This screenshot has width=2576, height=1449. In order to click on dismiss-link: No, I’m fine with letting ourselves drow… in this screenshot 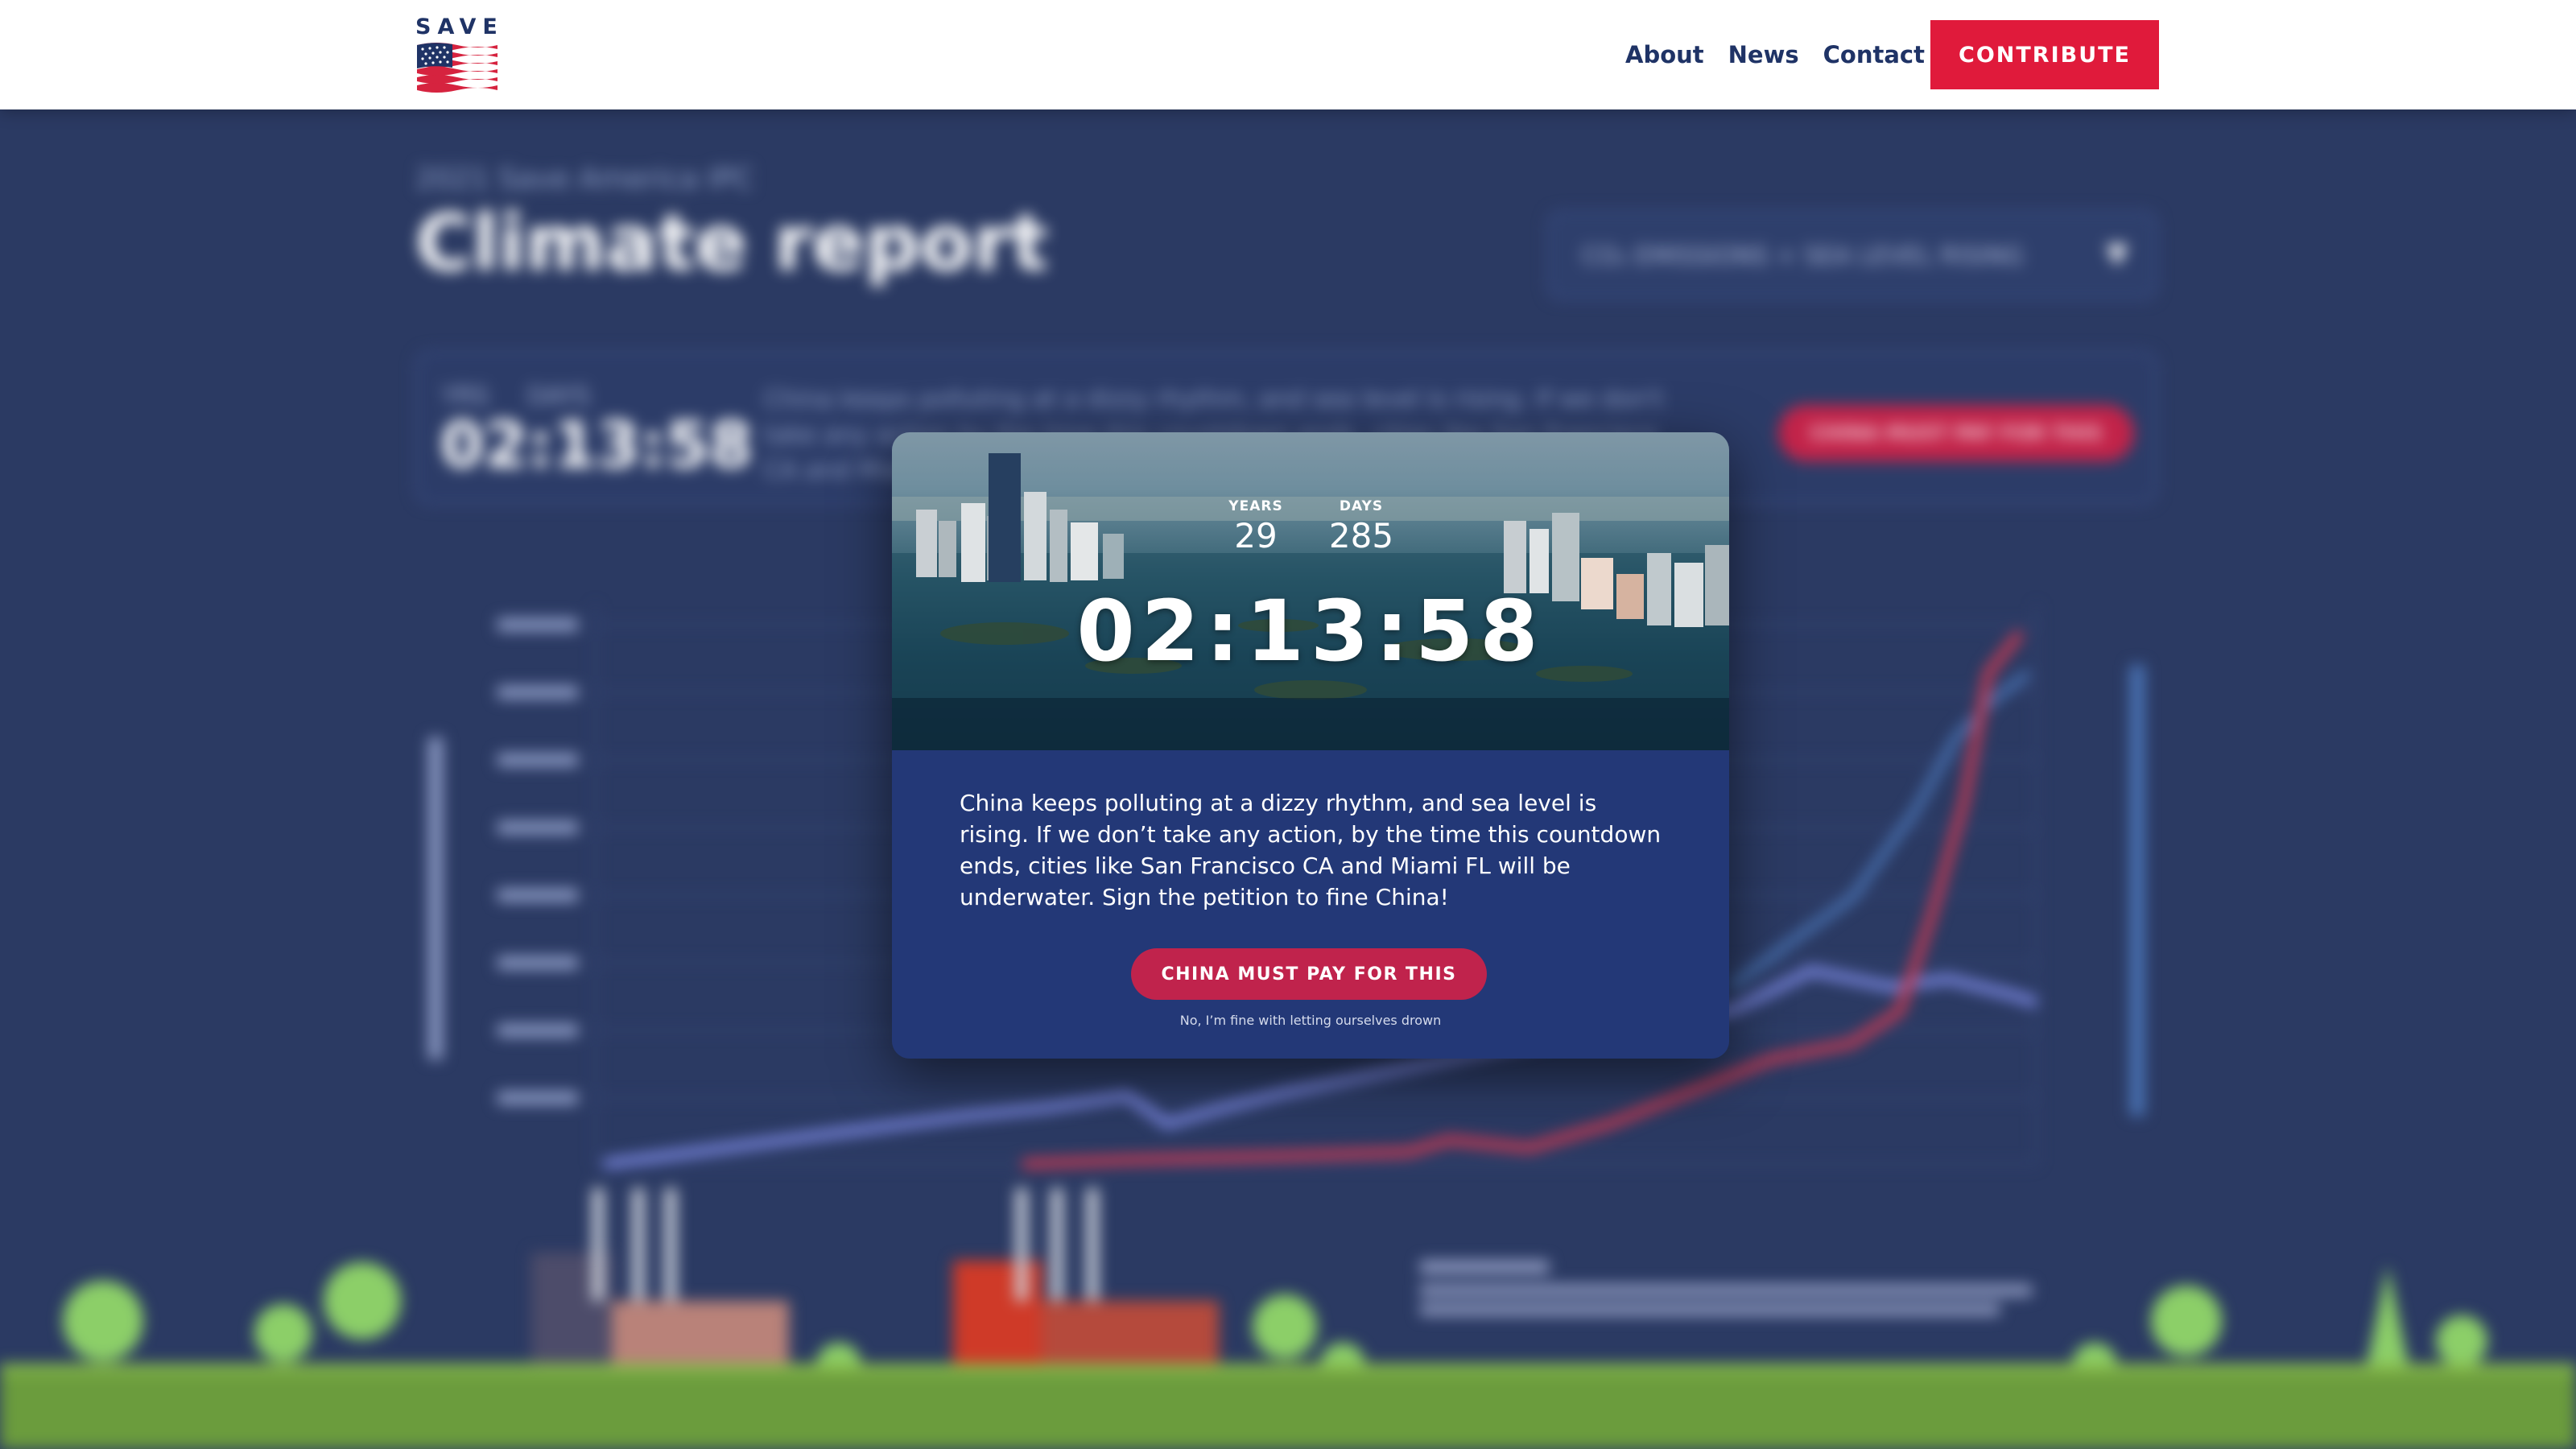, I will do `click(1310, 1020)`.